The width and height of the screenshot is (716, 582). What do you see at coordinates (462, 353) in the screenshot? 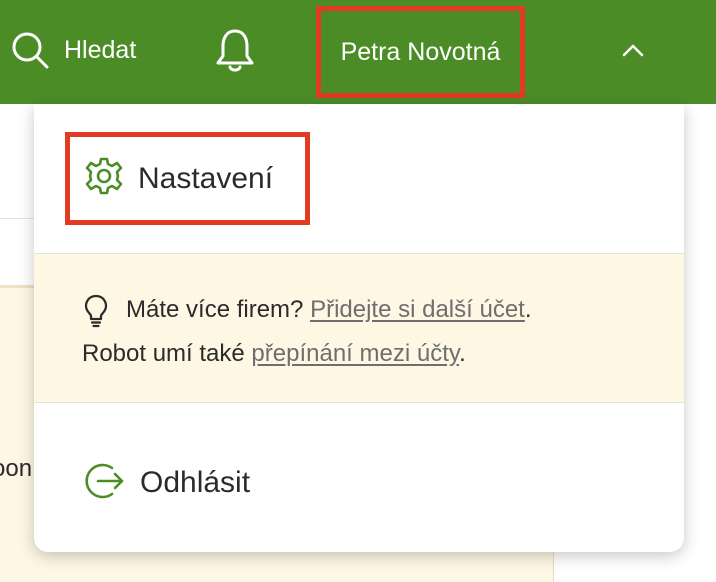
I see `tip-punct-2: .` at bounding box center [462, 353].